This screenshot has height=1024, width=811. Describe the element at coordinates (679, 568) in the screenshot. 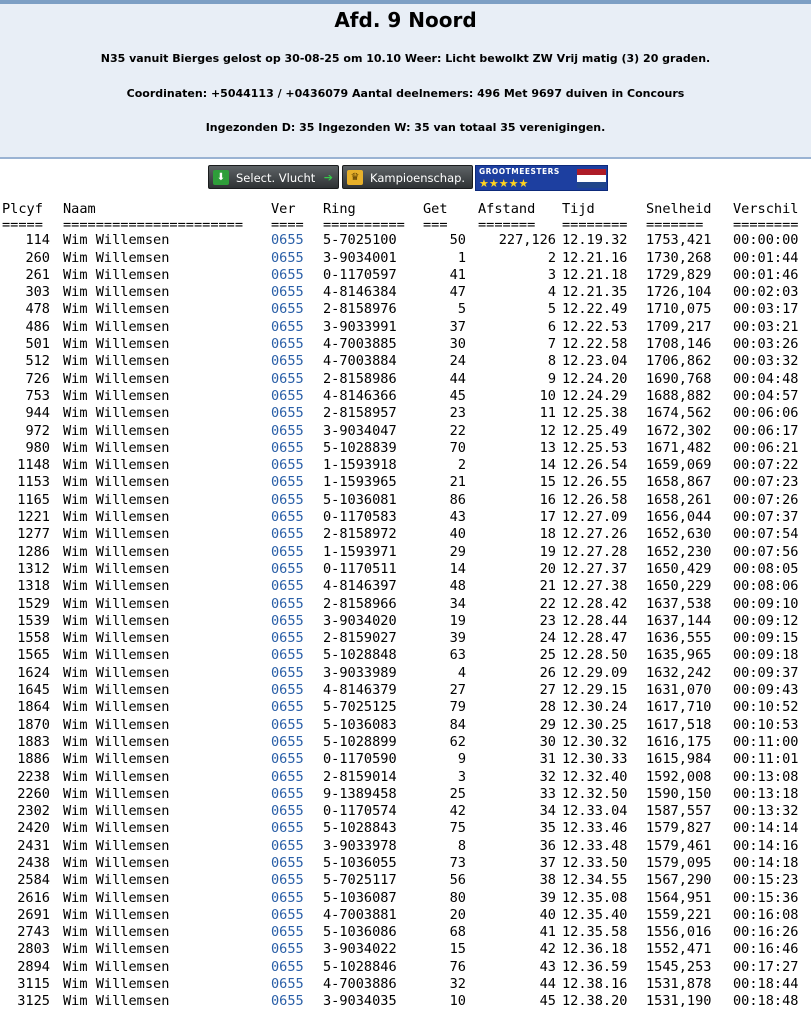

I see `cell-speed: 1650,429` at that location.